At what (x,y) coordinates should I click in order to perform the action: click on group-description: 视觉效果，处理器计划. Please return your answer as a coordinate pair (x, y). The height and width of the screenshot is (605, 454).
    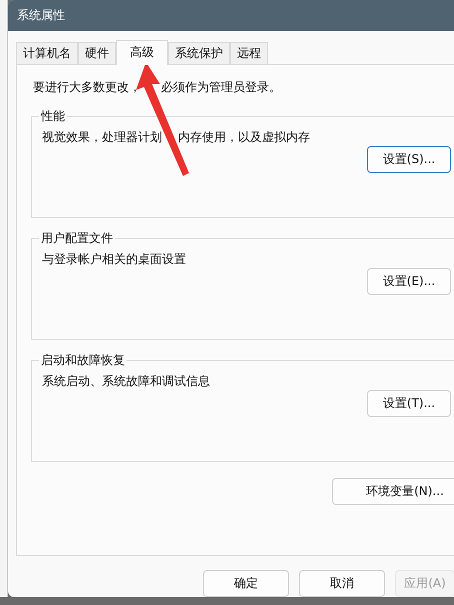
    Looking at the image, I should click on (102, 137).